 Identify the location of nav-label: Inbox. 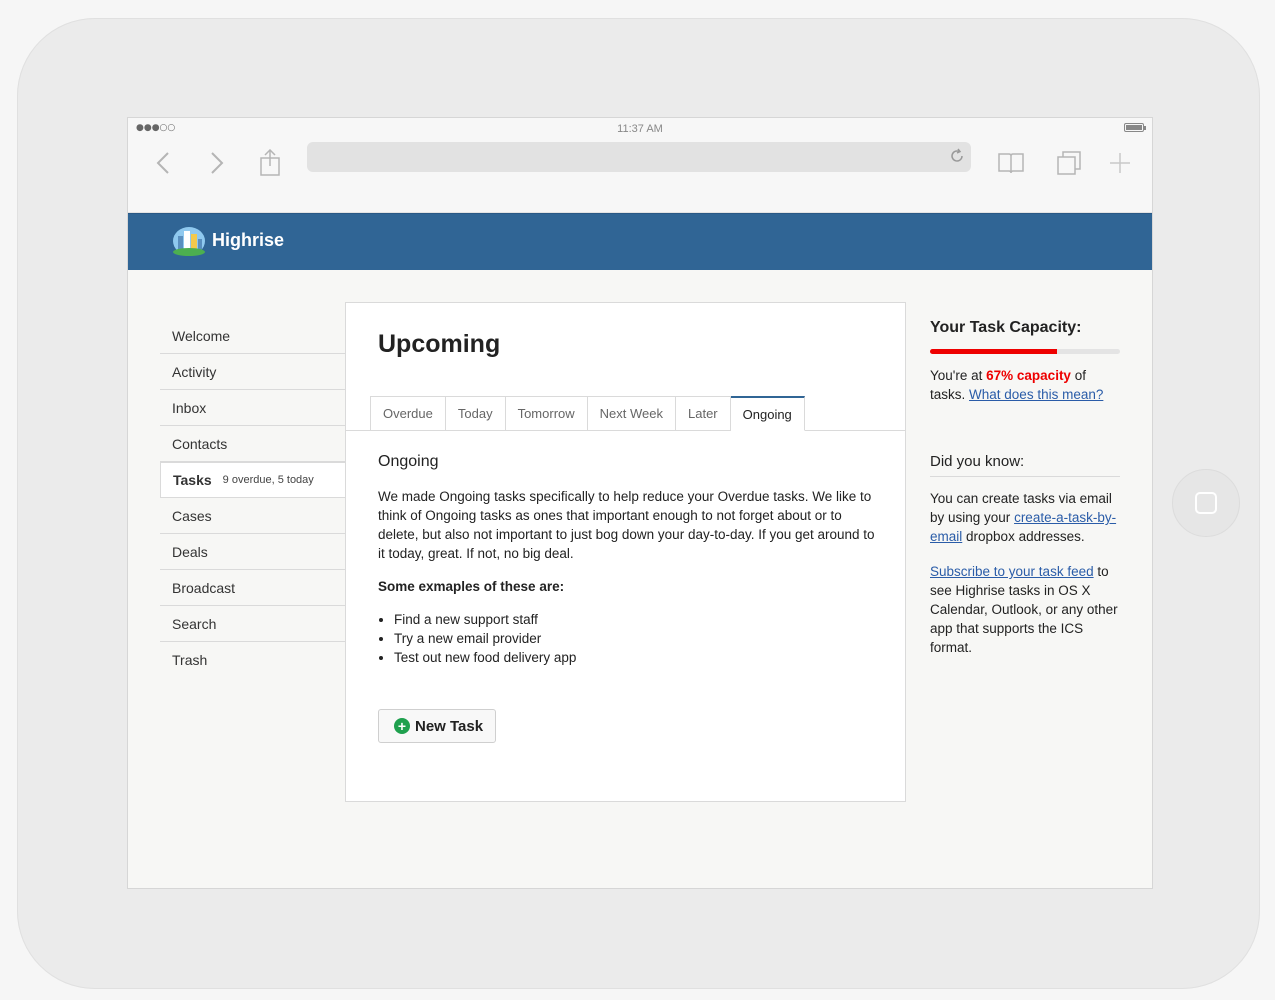
(189, 407).